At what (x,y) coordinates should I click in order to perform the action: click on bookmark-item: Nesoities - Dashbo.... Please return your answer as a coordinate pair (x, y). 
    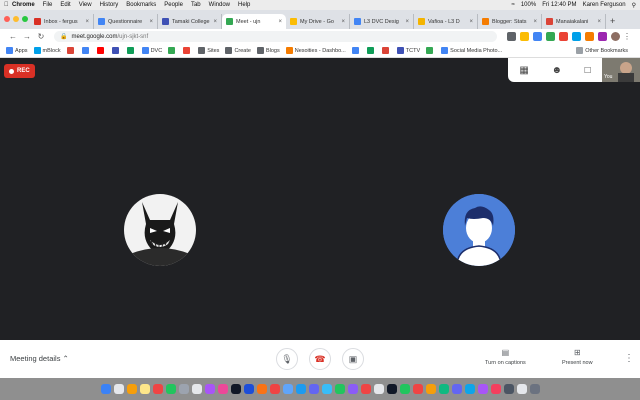
    Looking at the image, I should click on (315, 50).